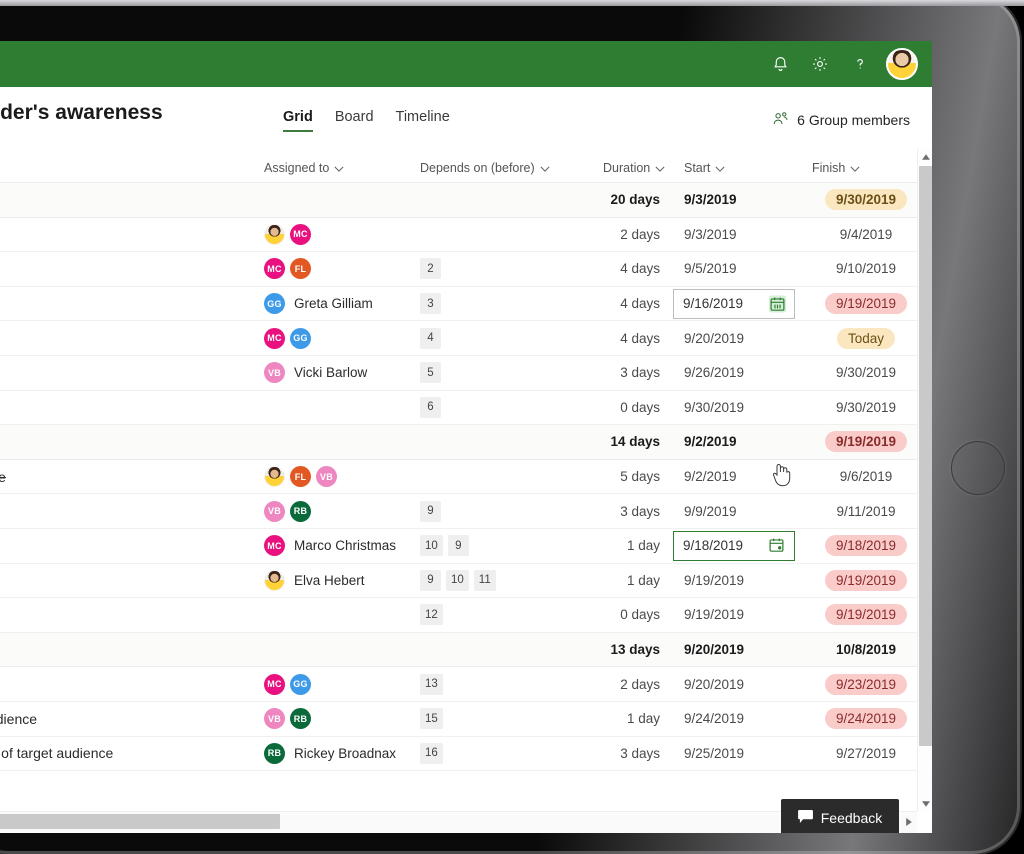  I want to click on start-date-cell: 9/5/2019, so click(736, 269).